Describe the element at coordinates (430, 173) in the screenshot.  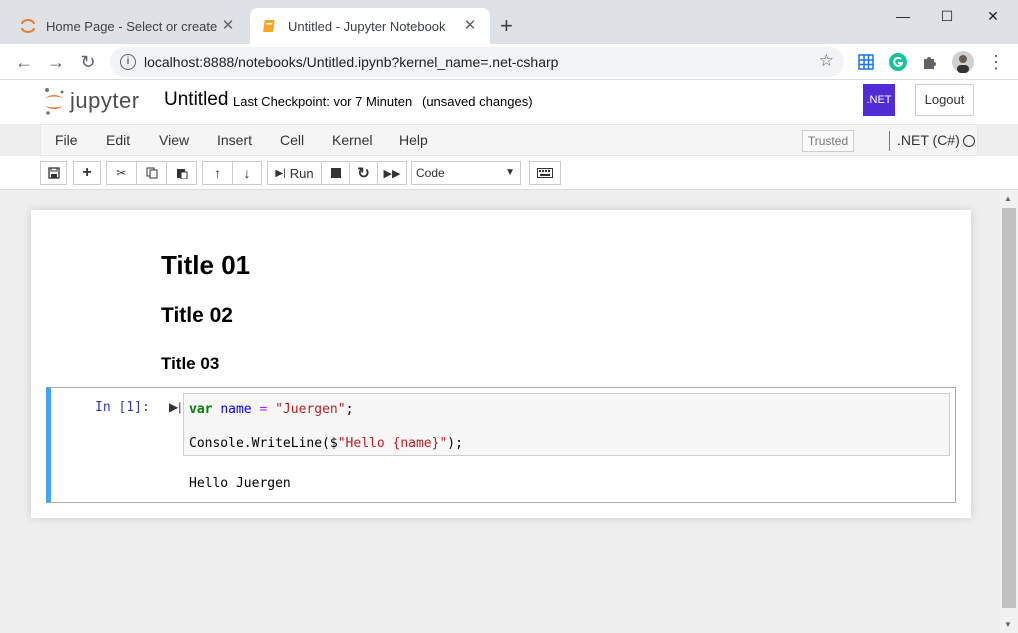
I see `cell-type-value: Code` at that location.